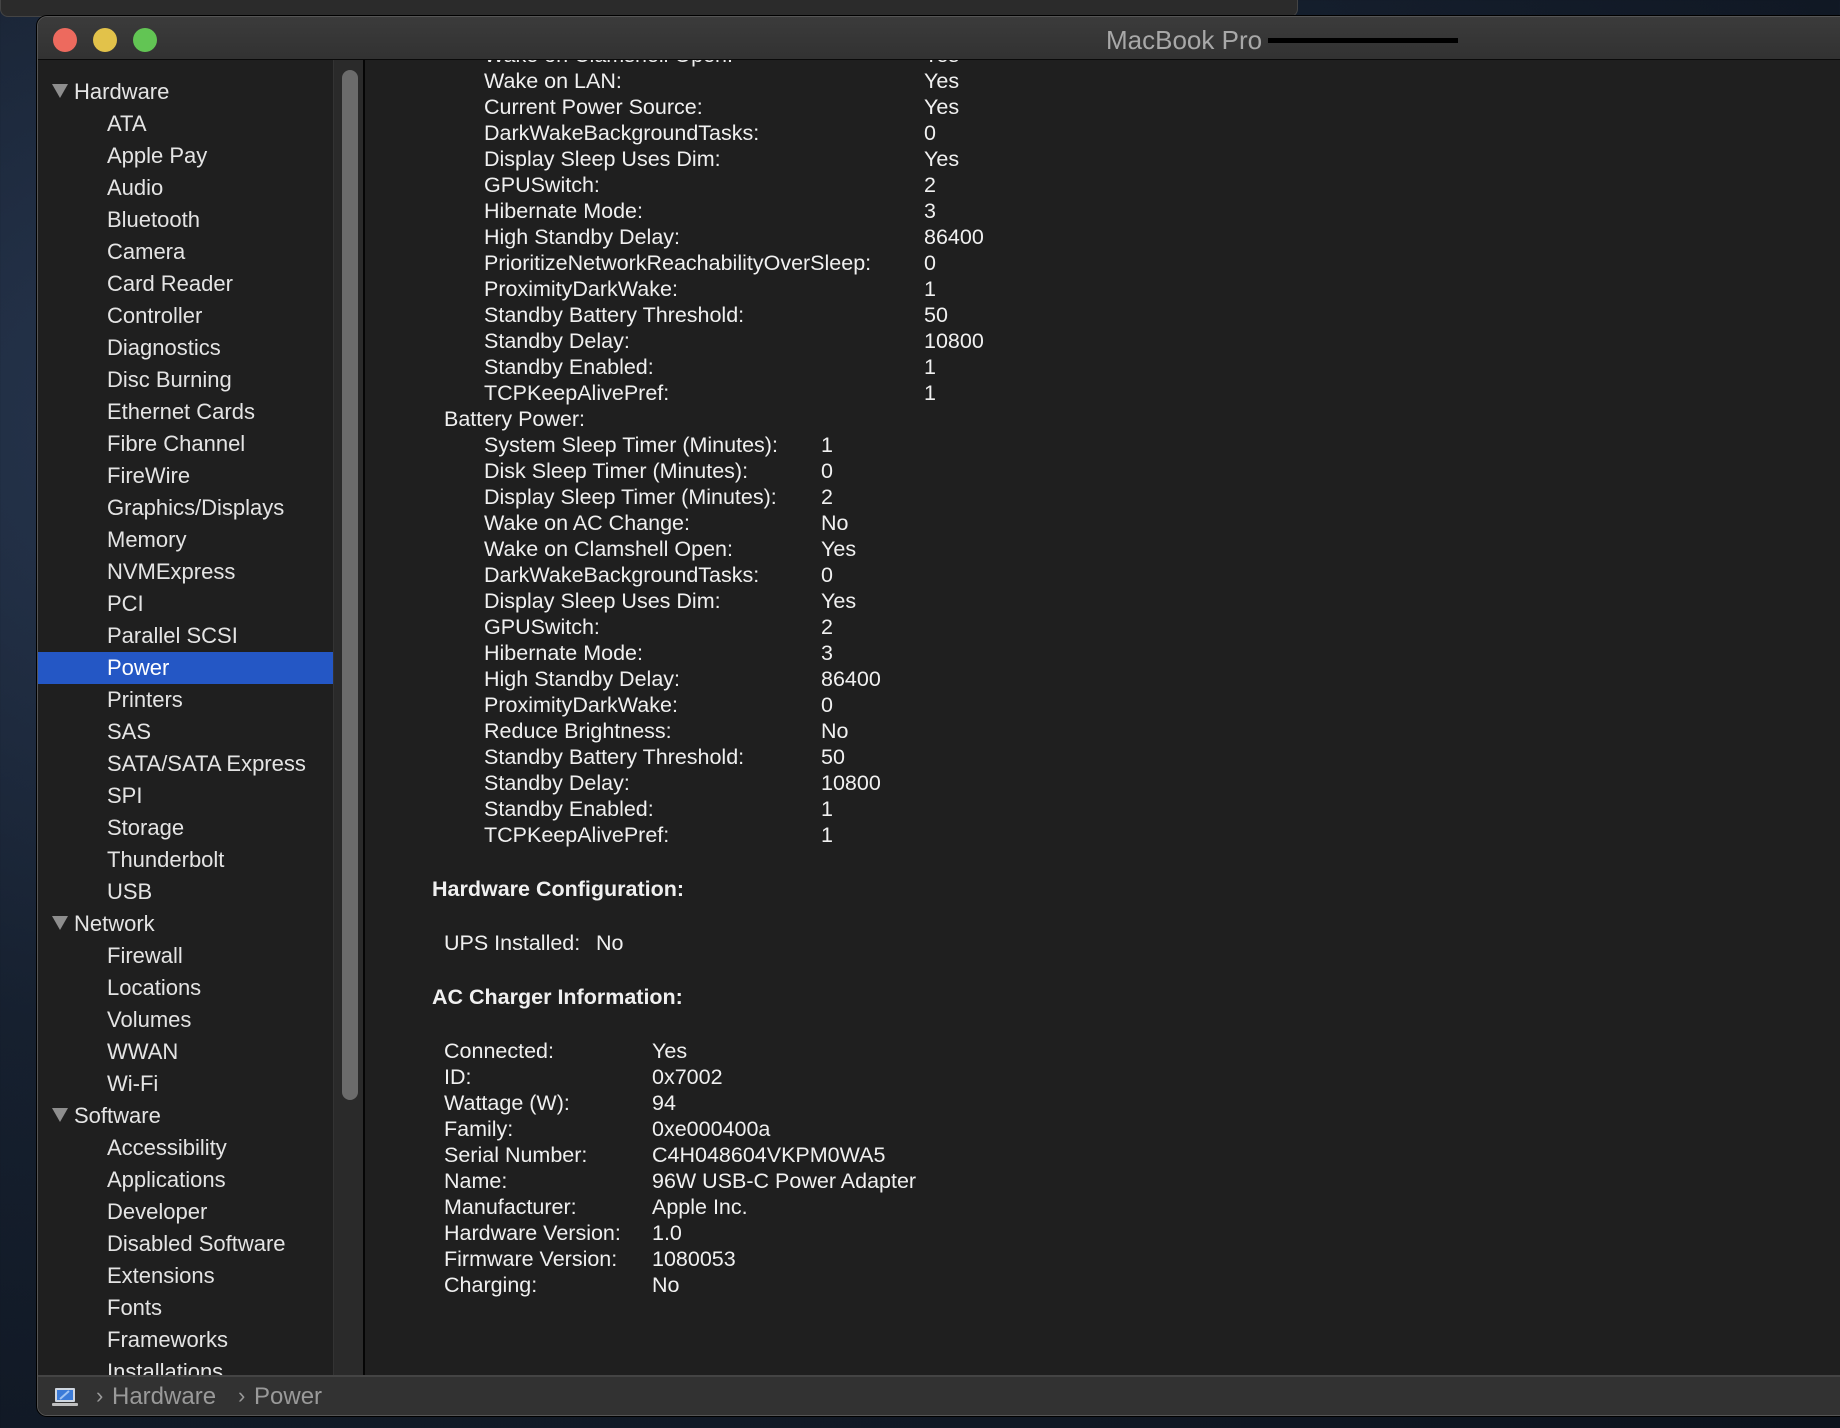 The image size is (1840, 1428). What do you see at coordinates (350, 585) in the screenshot?
I see `sidebar-scrollbar-thumb` at bounding box center [350, 585].